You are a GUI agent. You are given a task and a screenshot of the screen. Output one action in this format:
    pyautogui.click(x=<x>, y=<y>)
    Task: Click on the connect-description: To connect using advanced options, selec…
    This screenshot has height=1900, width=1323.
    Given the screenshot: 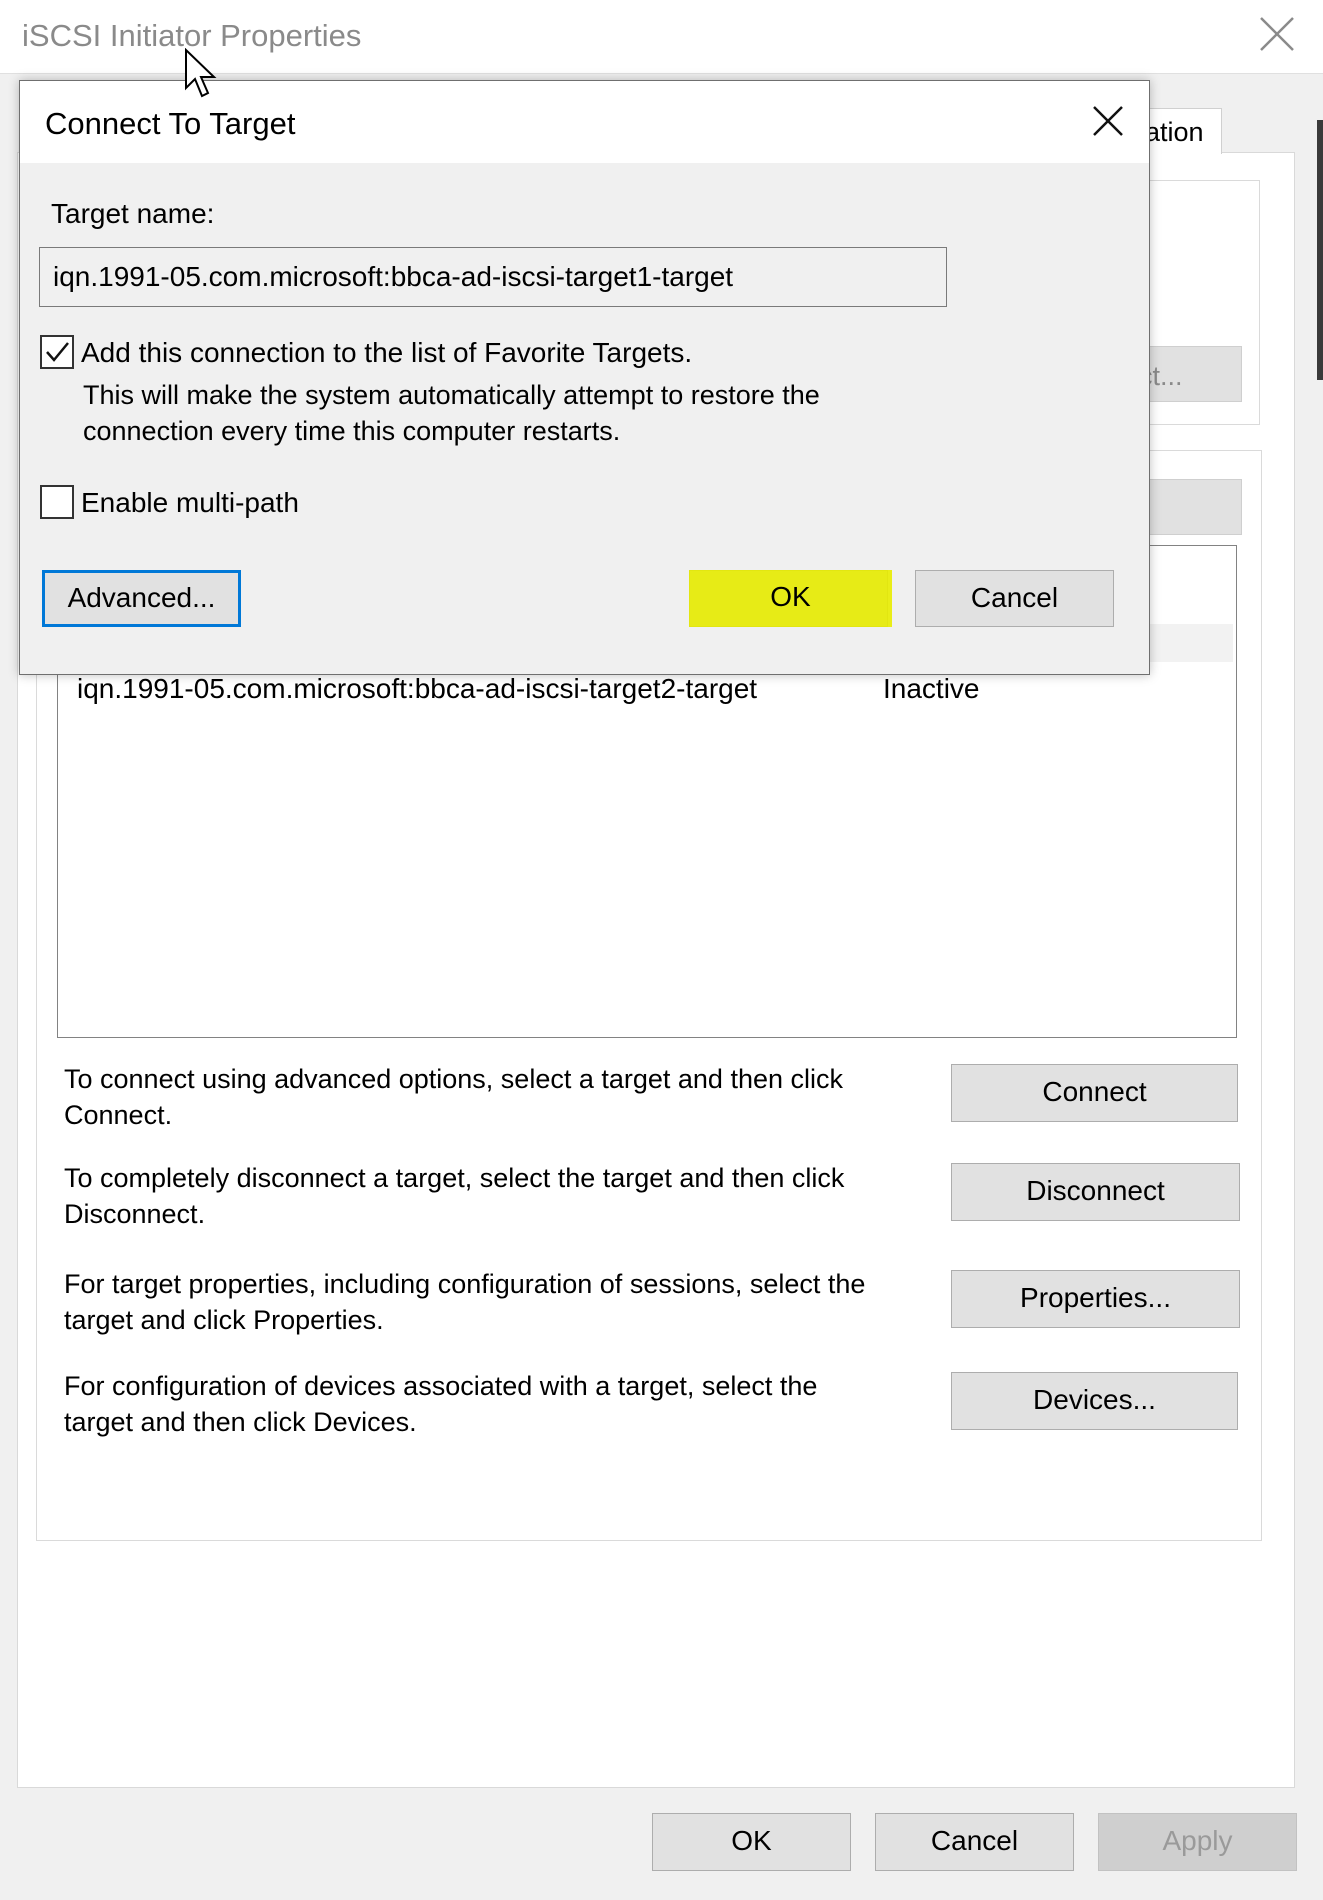 What is the action you would take?
    pyautogui.click(x=453, y=1097)
    